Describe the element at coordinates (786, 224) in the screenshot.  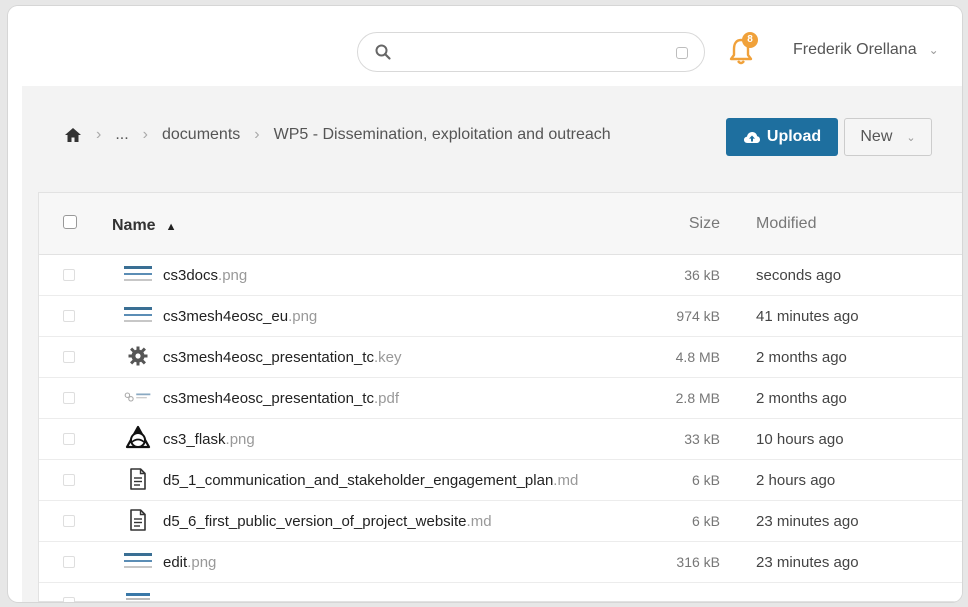
I see `column-header-modified: Modified` at that location.